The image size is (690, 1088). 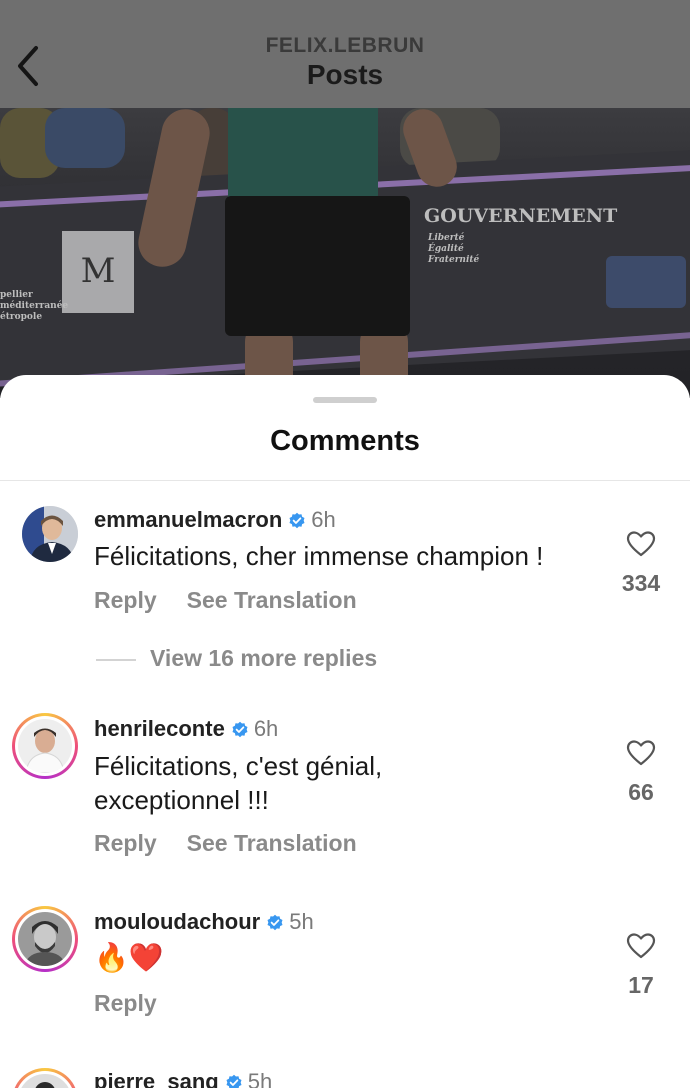 I want to click on comment-header: mouloudachour 5h, so click(x=204, y=922).